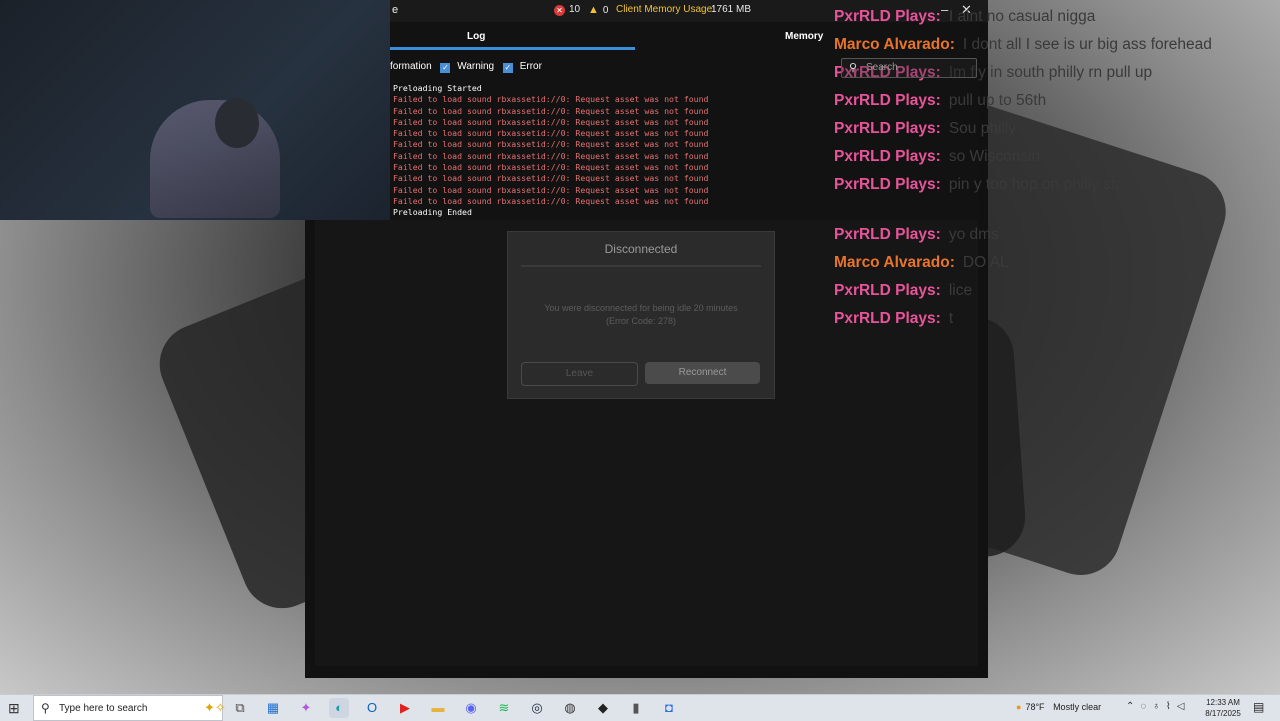  Describe the element at coordinates (1057, 101) in the screenshot. I see `chat-message: PxrRLD Plays: pull up to 56th` at that location.